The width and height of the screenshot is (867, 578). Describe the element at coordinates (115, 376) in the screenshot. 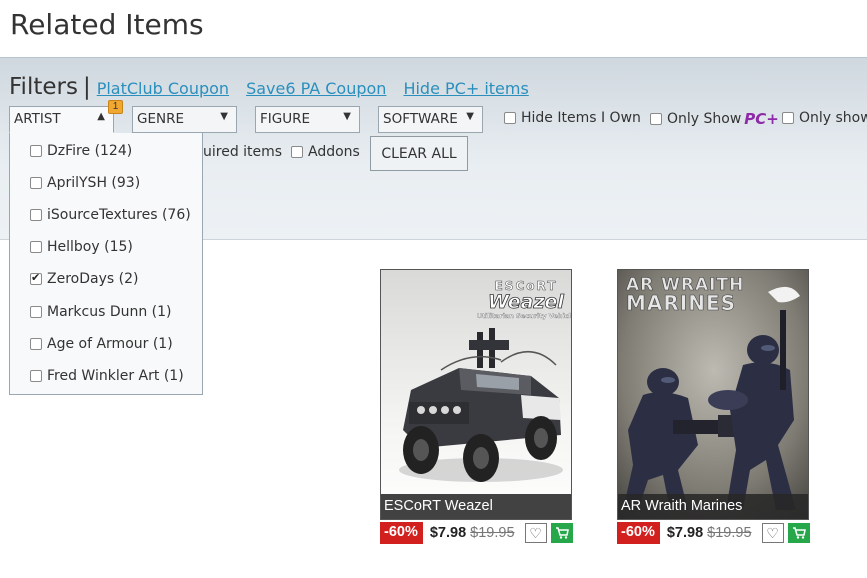

I see `artist-option-label: Fred Winkler Art (1)` at that location.